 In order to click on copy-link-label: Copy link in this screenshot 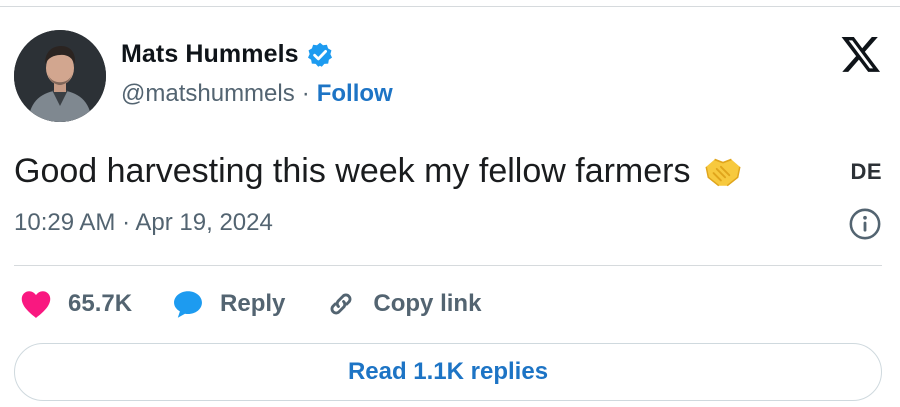, I will do `click(427, 303)`.